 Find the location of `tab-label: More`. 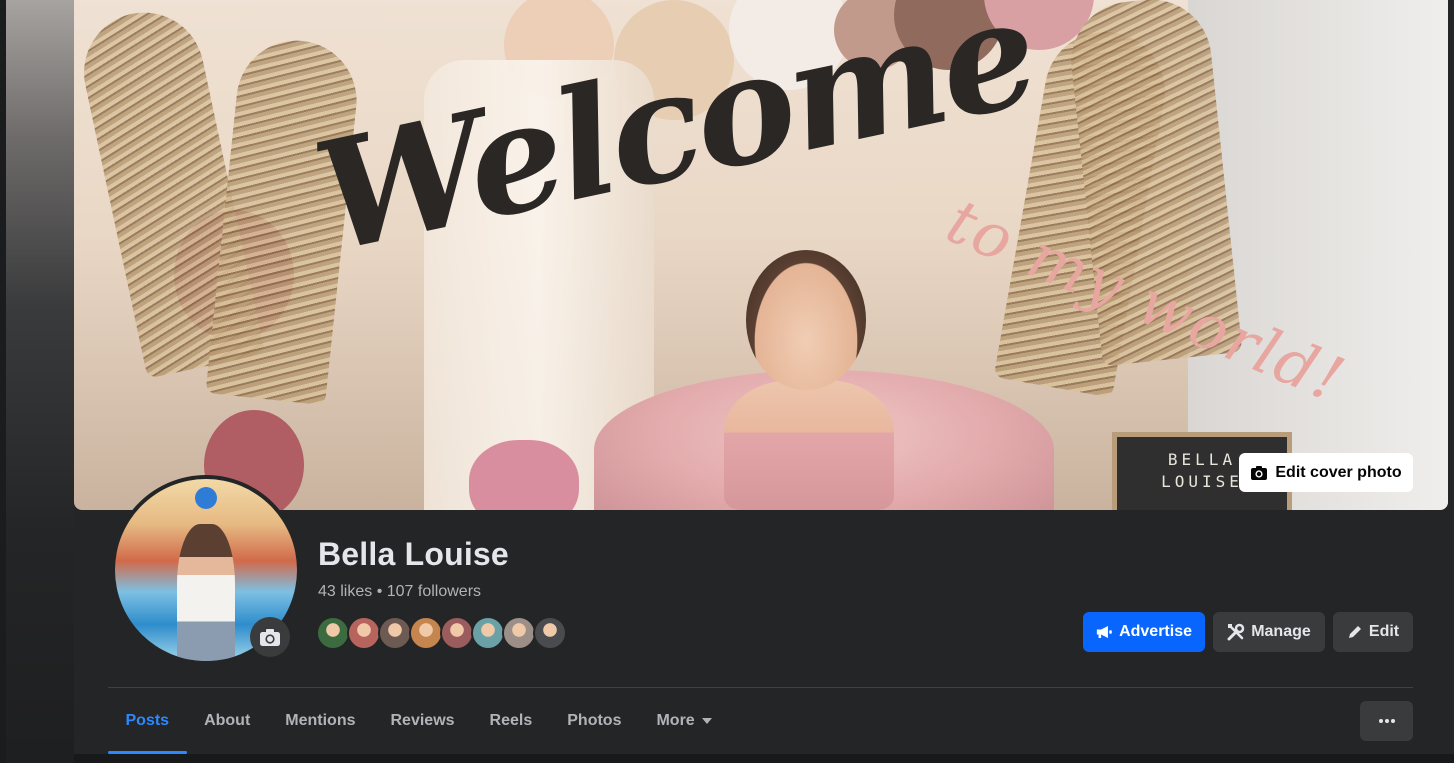

tab-label: More is located at coordinates (675, 720).